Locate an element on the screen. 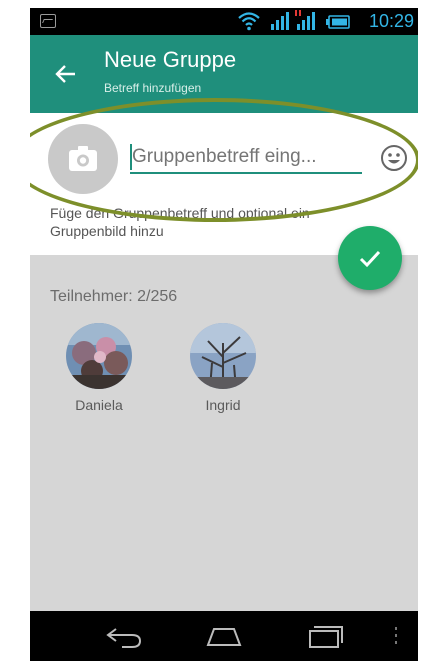 This screenshot has width=421, height=661. battery-icon is located at coordinates (338, 22).